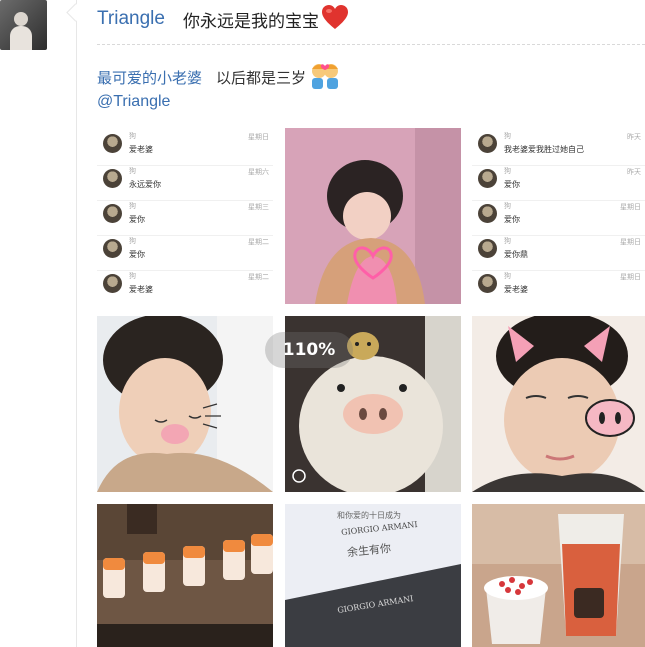  I want to click on sushi-illustration, so click(185, 575).